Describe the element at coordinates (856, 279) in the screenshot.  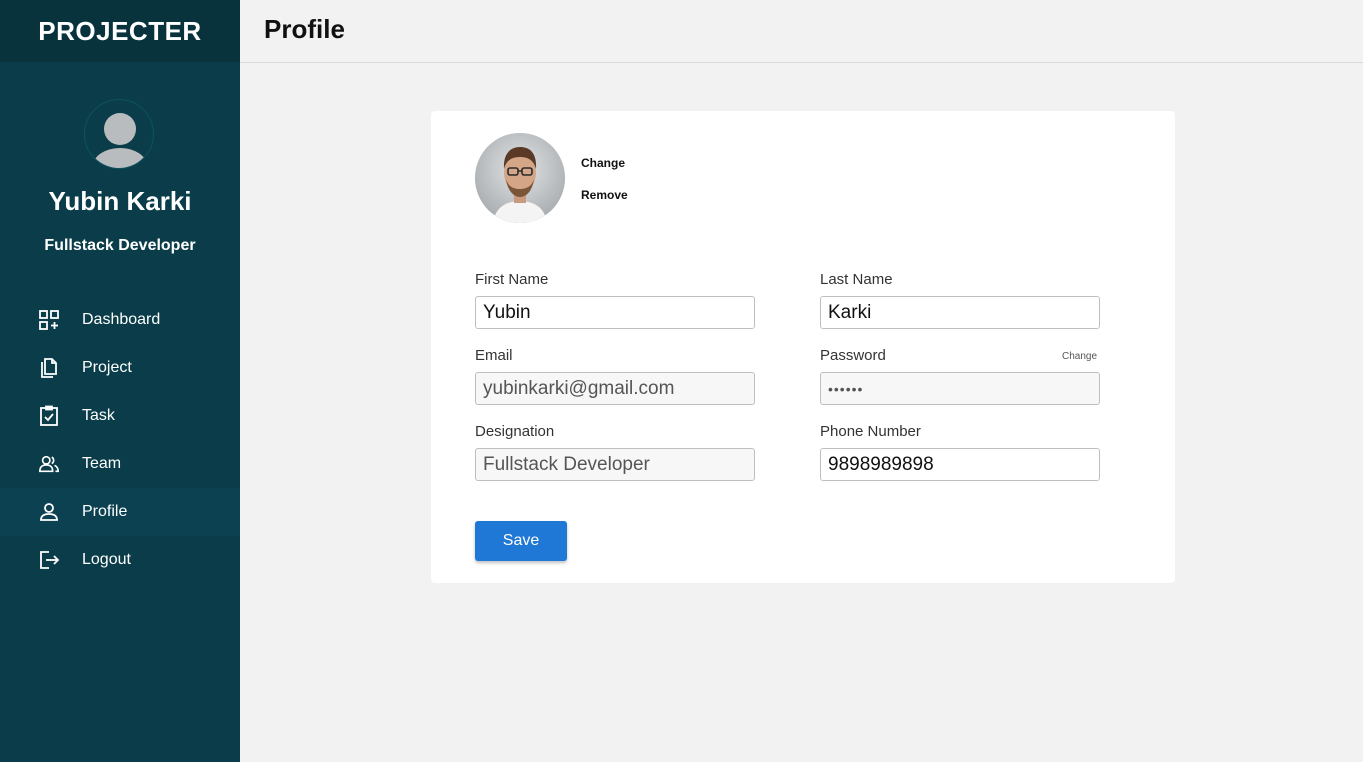
I see `last-name-label: Last Name` at that location.